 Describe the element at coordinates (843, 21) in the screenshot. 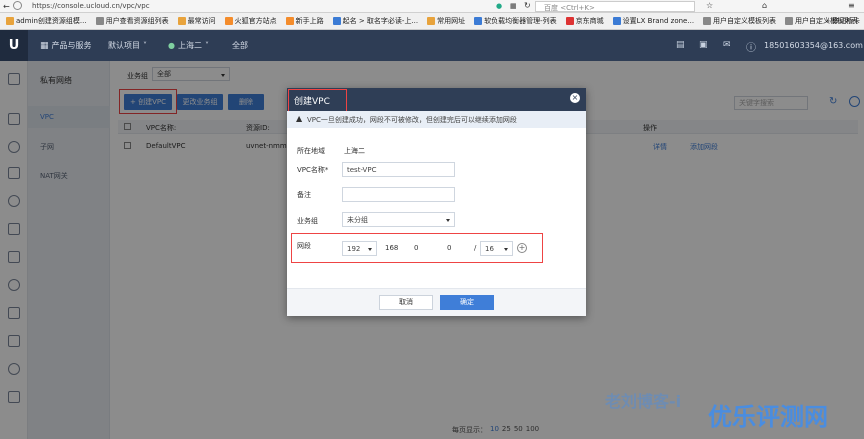

I see `bookmark-more: » 移动析卡` at that location.